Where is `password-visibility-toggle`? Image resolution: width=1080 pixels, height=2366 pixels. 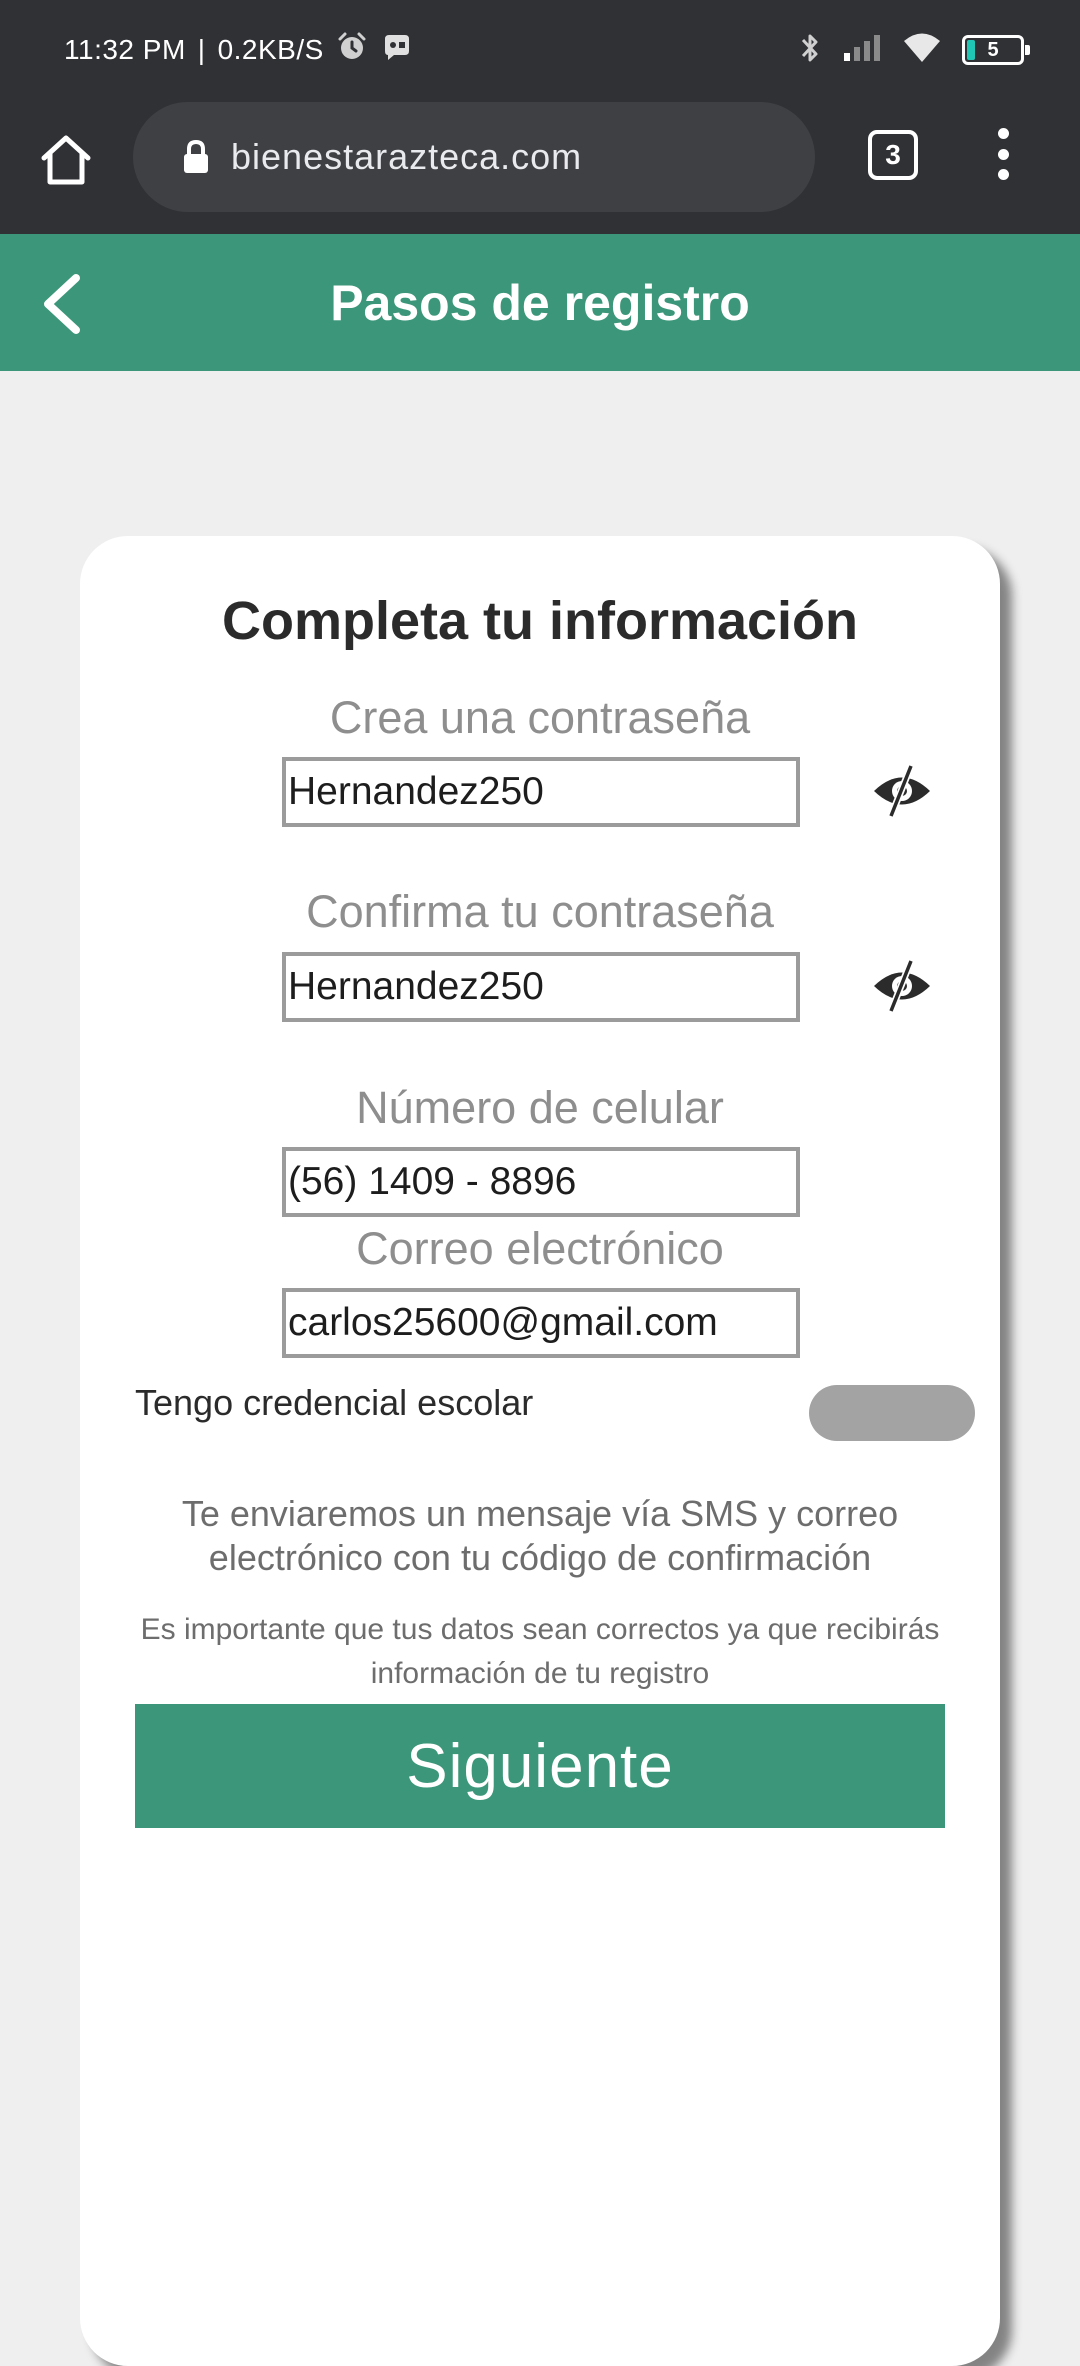 password-visibility-toggle is located at coordinates (902, 791).